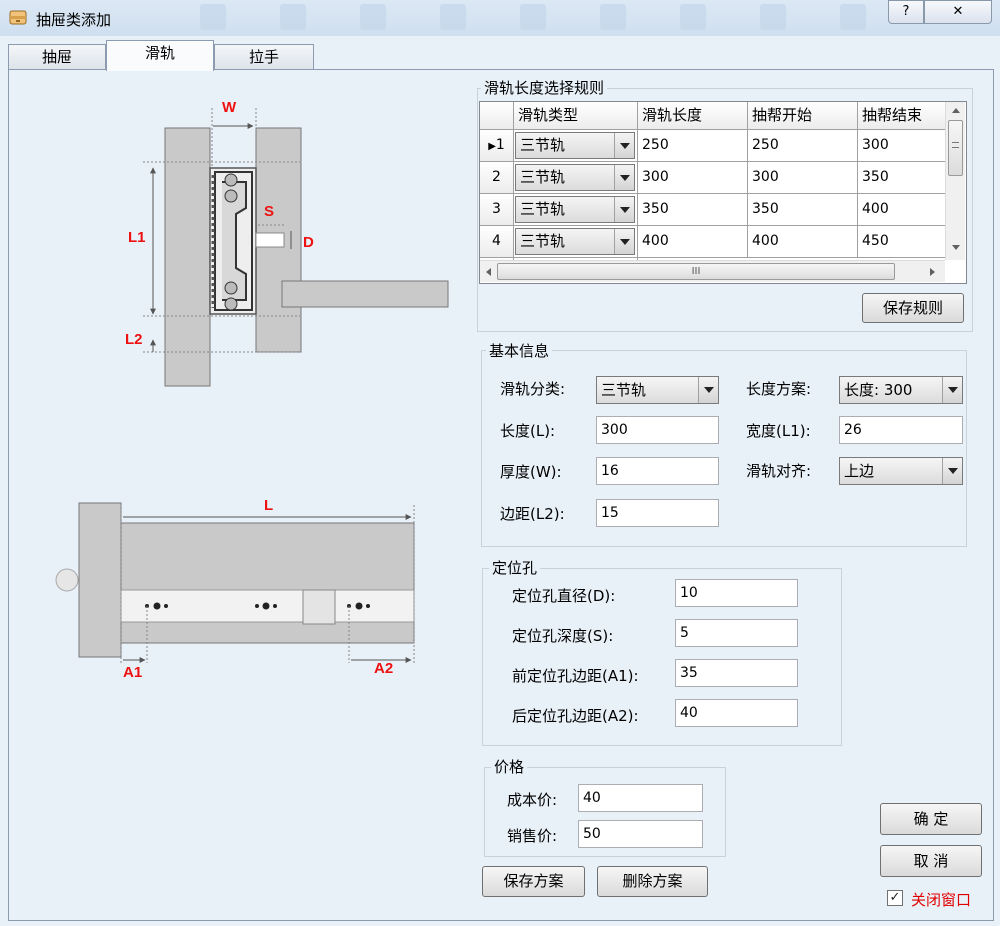  Describe the element at coordinates (575, 676) in the screenshot. I see `front-hole-margin-label: 前定位孔边距(A1):` at that location.